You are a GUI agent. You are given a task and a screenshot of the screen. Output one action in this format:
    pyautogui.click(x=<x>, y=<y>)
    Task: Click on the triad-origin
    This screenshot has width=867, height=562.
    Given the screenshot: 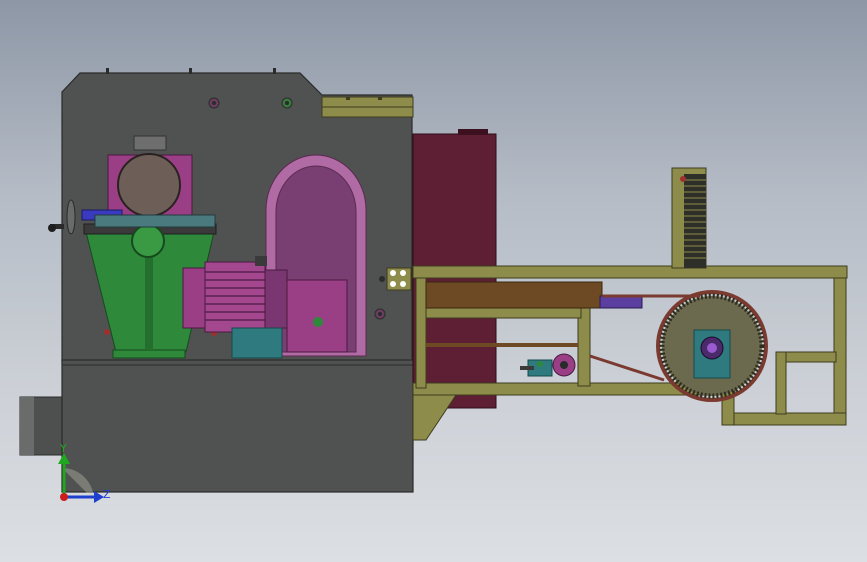 What is the action you would take?
    pyautogui.click(x=64, y=497)
    